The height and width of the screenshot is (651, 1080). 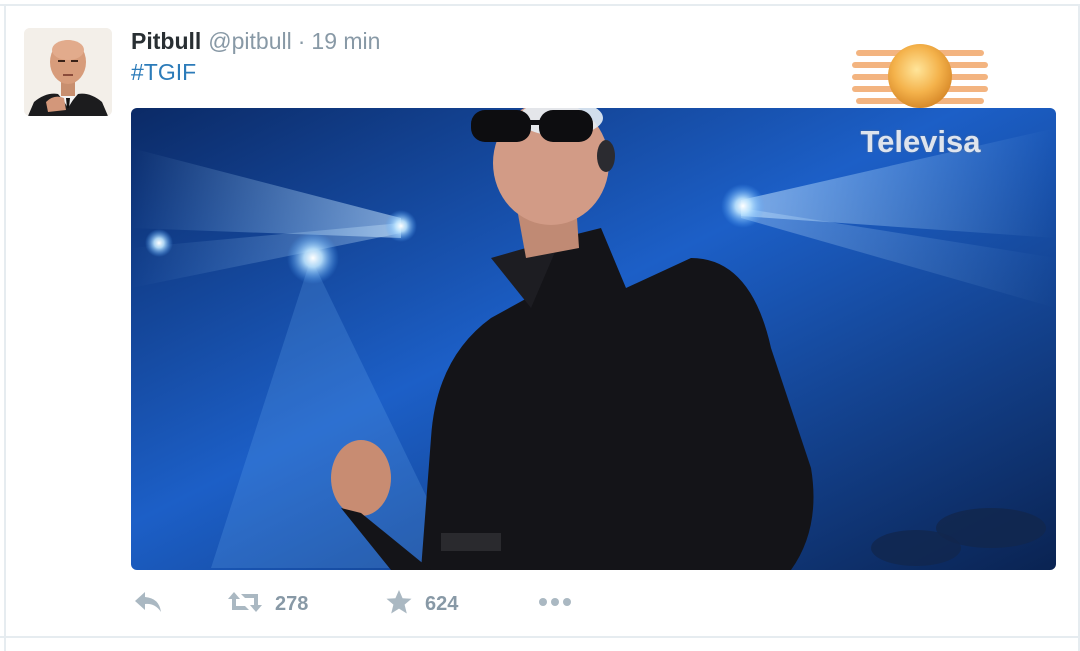 I want to click on tweet-header: Pitbull @pitbull · 19 min, so click(x=255, y=41).